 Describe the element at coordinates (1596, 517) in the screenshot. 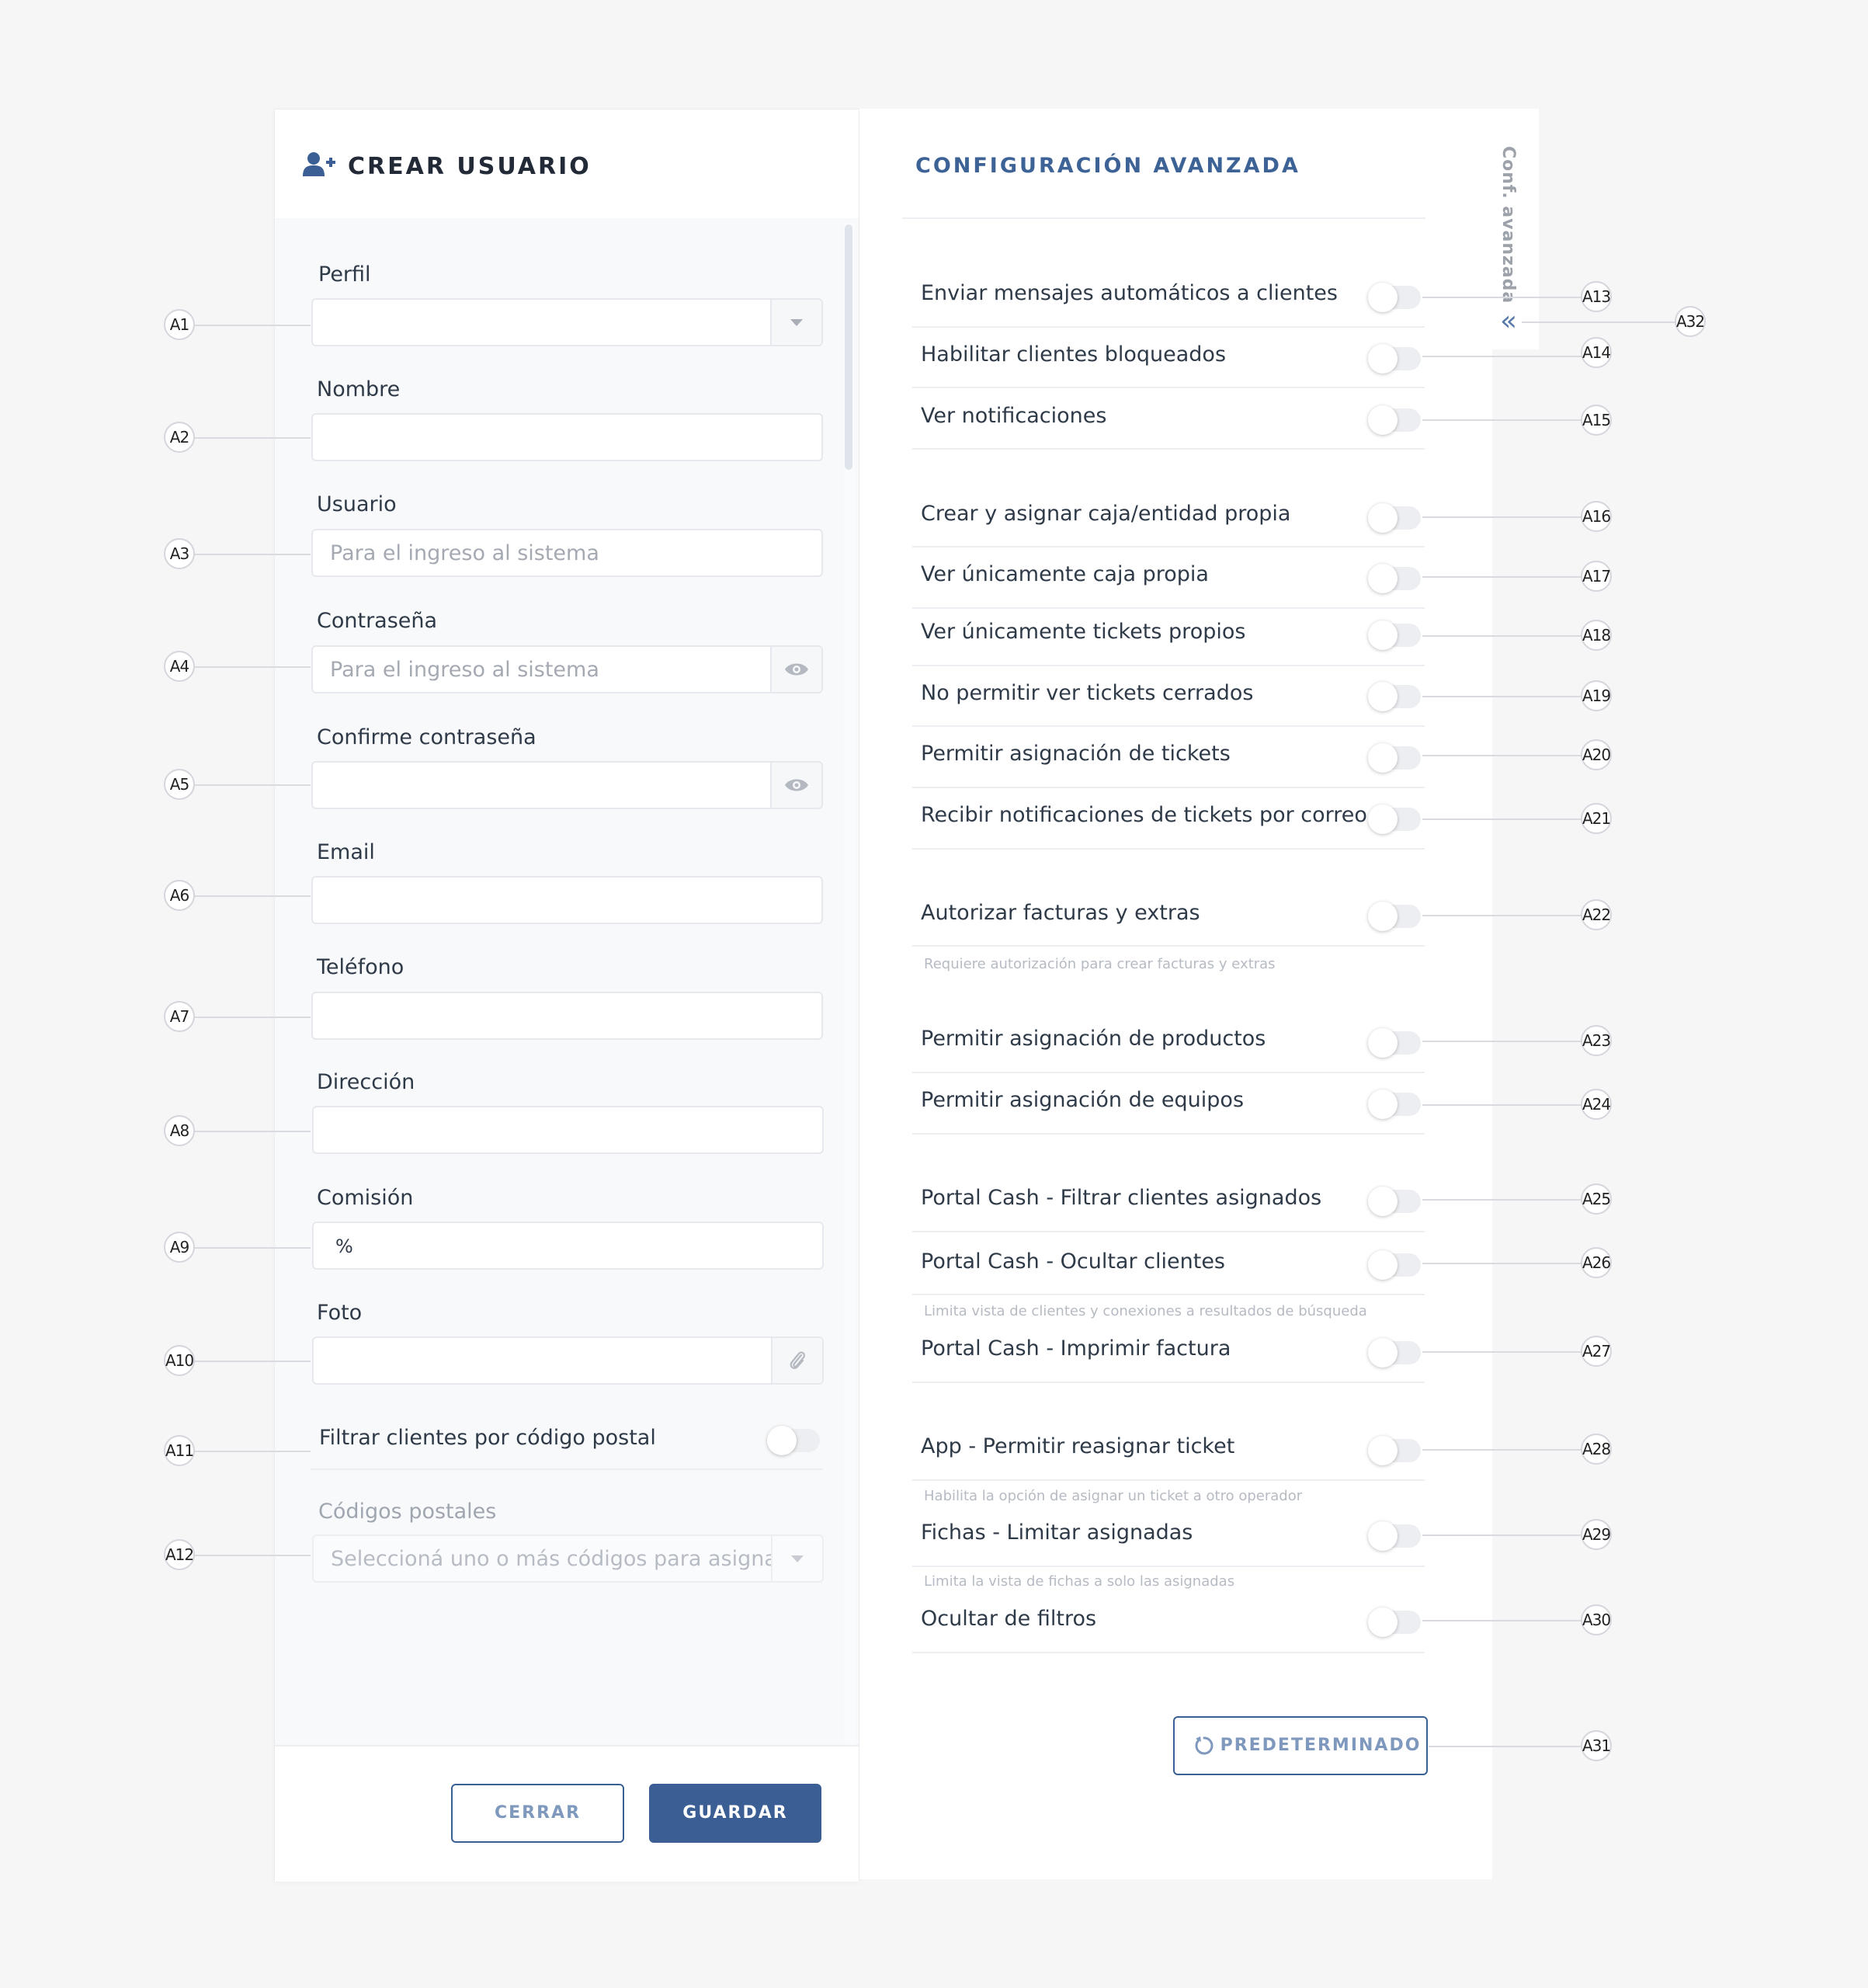

I see `callout-badge: A16` at that location.